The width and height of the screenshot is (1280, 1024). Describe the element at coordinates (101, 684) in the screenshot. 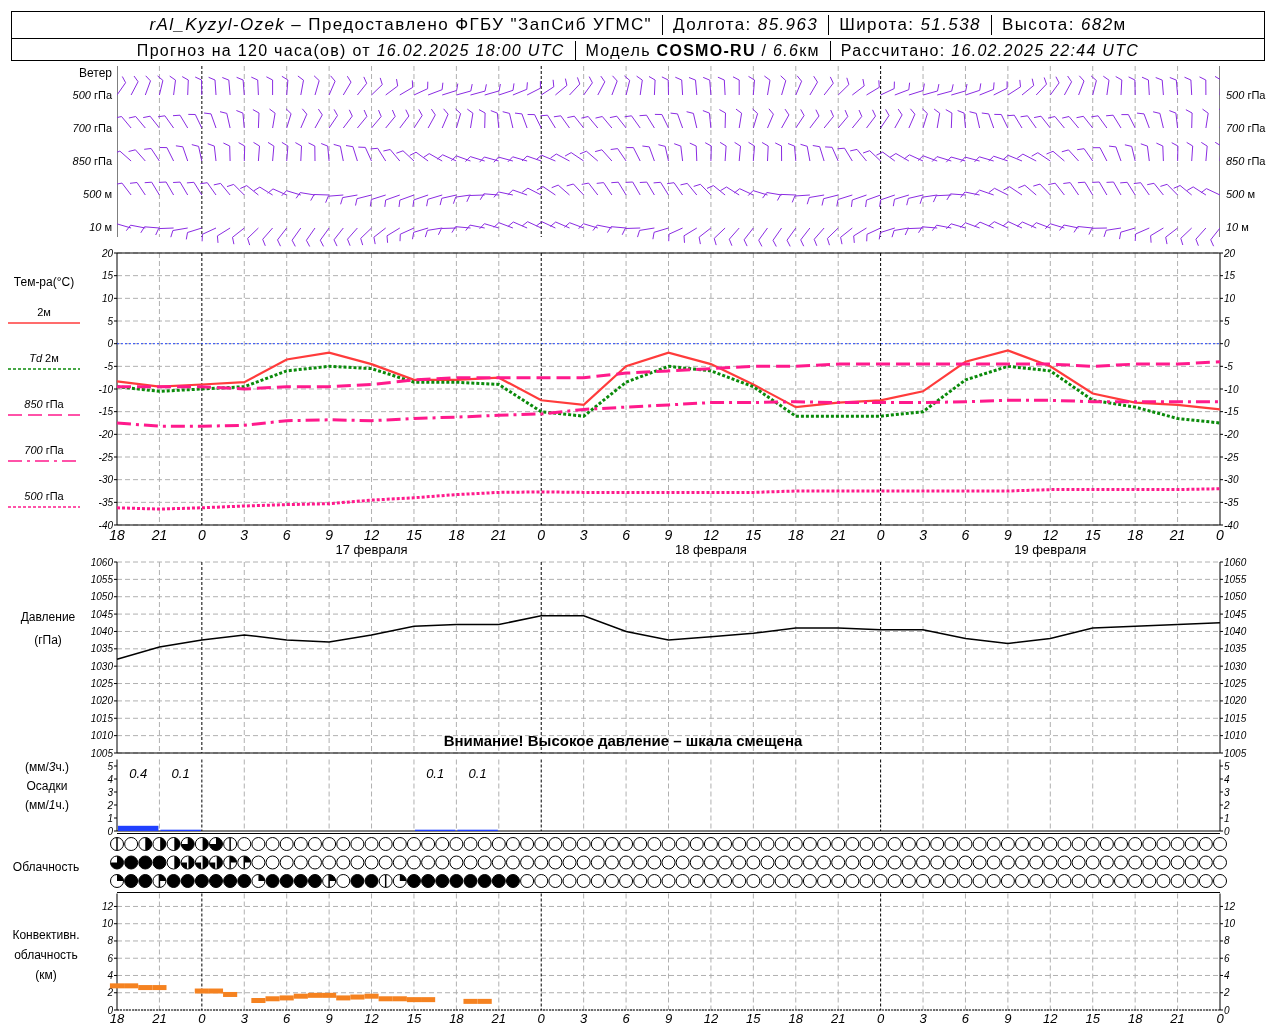

I see `axis-tick-label: 1025` at that location.